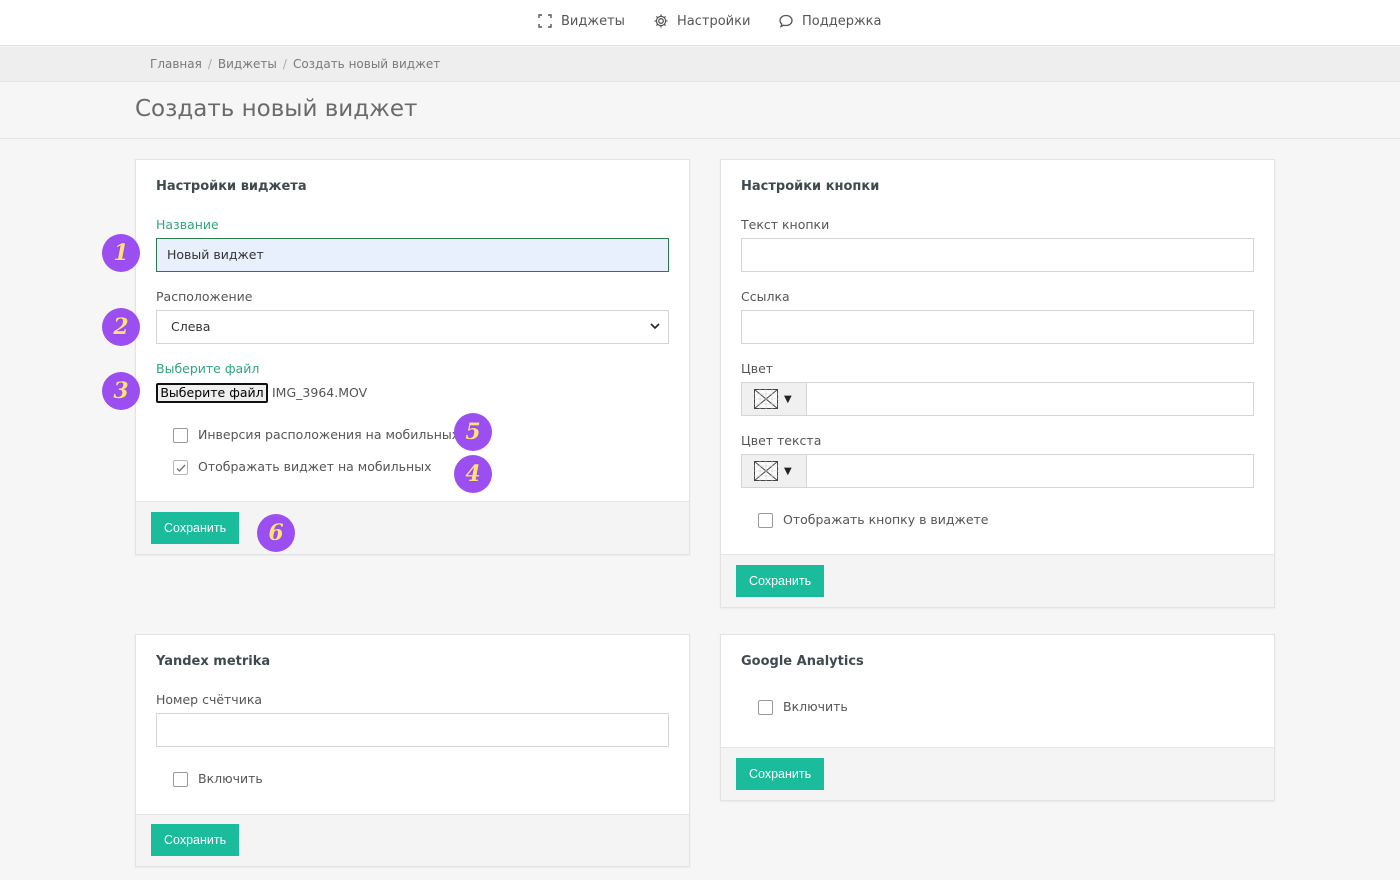  Describe the element at coordinates (473, 474) in the screenshot. I see `step-badge-4: 4` at that location.